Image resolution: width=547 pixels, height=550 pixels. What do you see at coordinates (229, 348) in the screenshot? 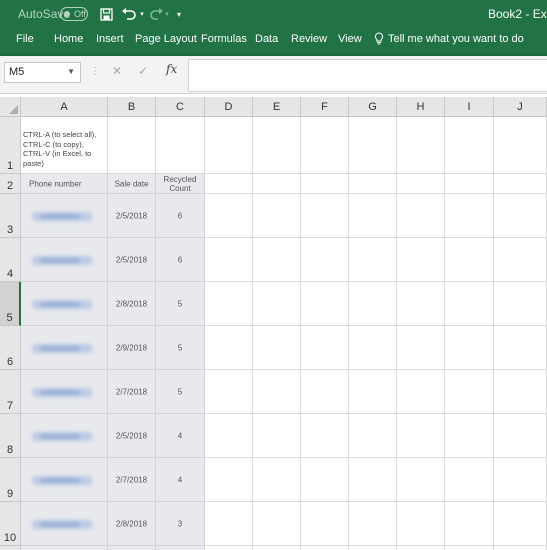
I see `cell-d6` at bounding box center [229, 348].